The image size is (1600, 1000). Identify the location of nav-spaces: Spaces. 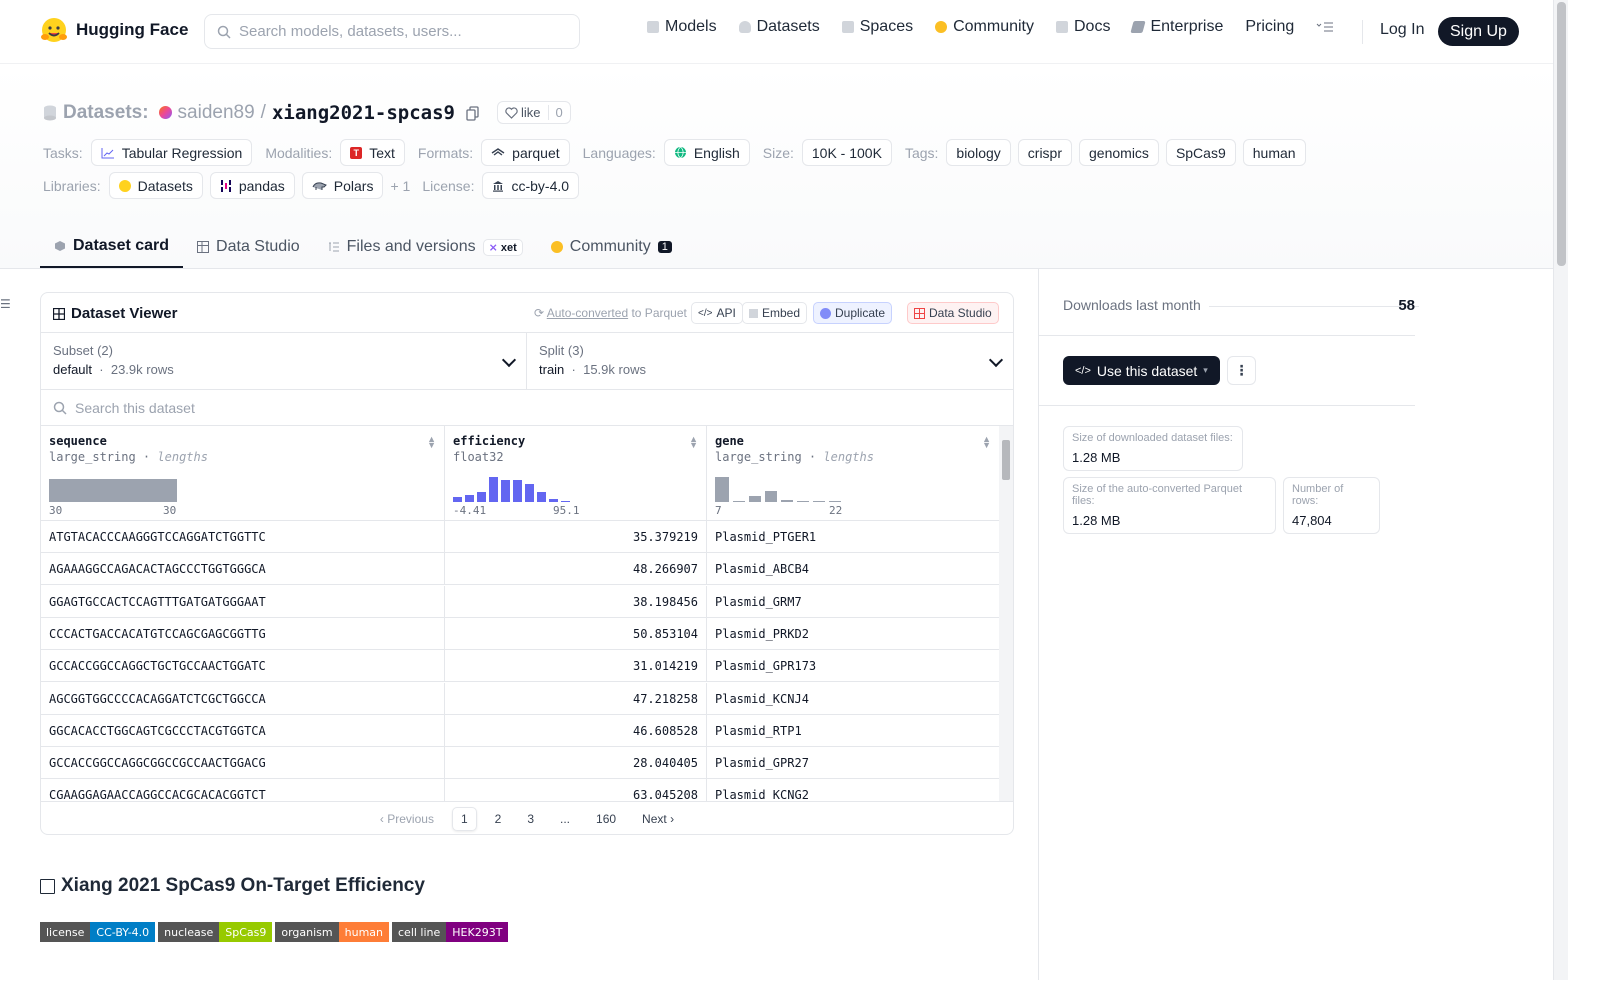
(877, 27).